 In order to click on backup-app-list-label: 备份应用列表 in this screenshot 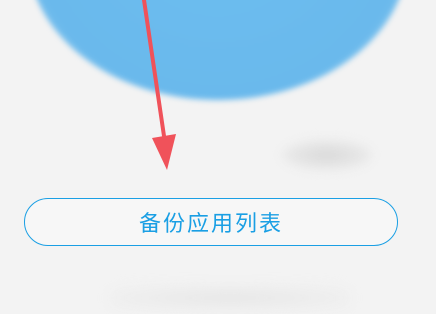, I will do `click(210, 224)`.